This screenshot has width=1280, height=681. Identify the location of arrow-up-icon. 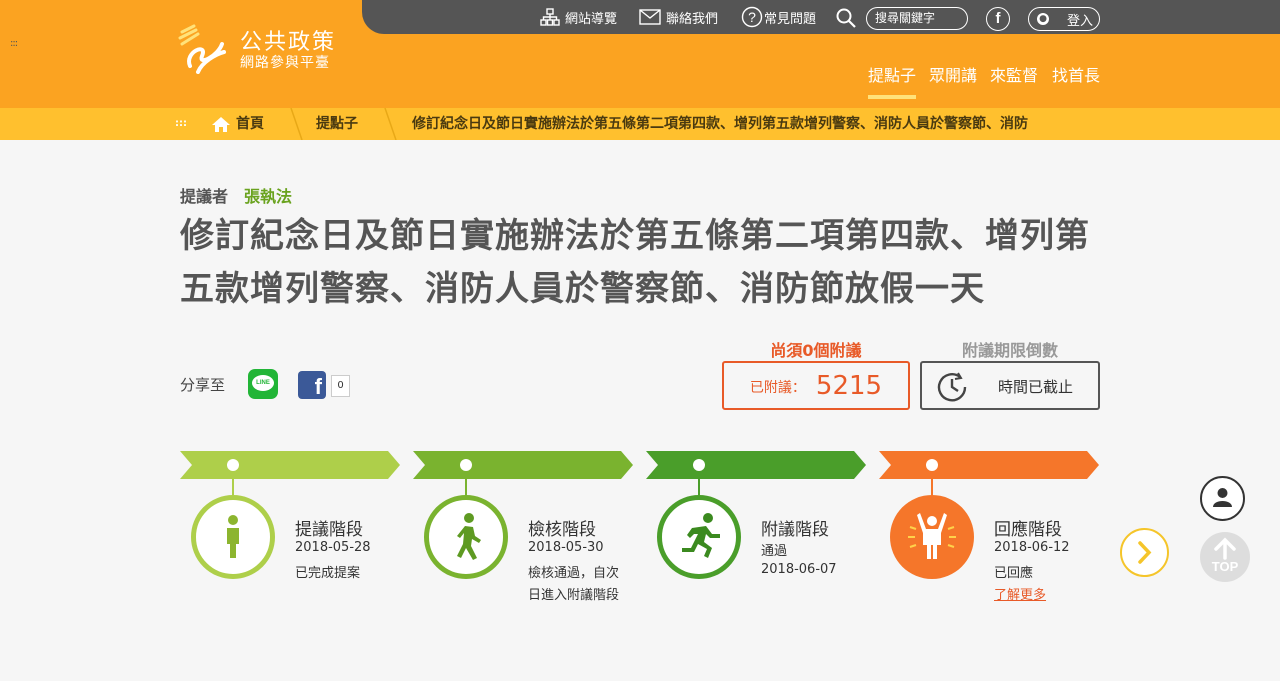
(1225, 548).